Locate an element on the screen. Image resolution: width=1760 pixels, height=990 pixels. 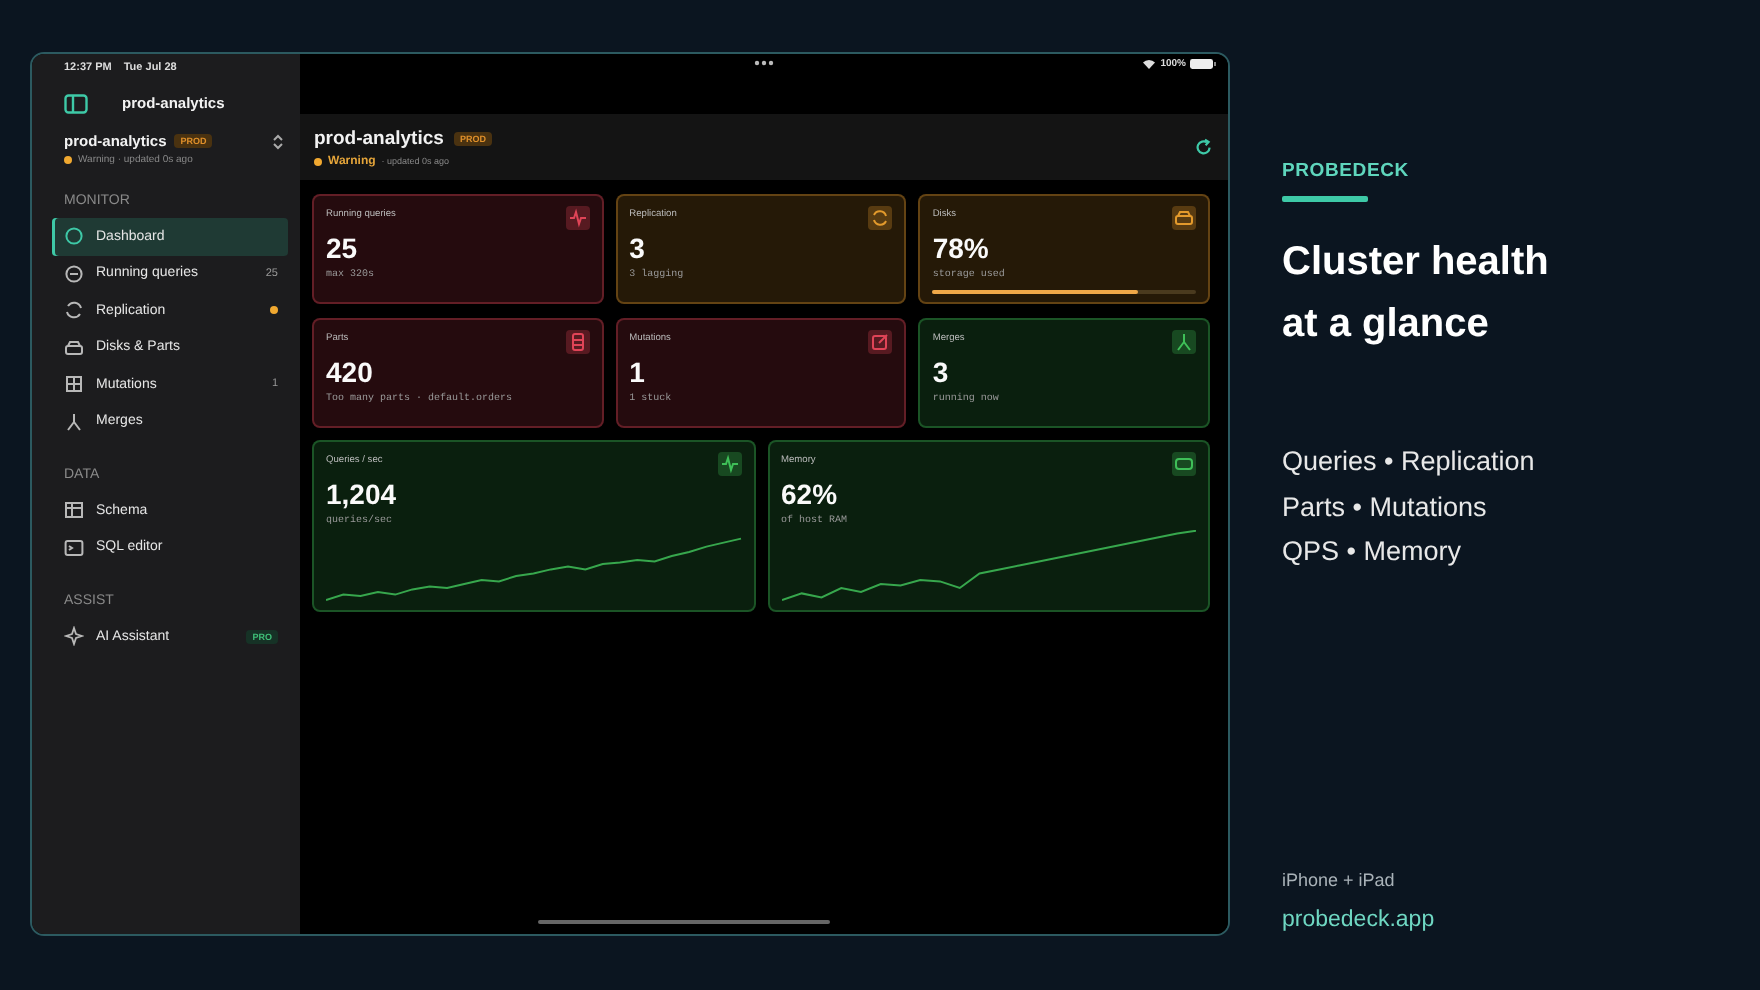
merge-icon is located at coordinates (74, 421).